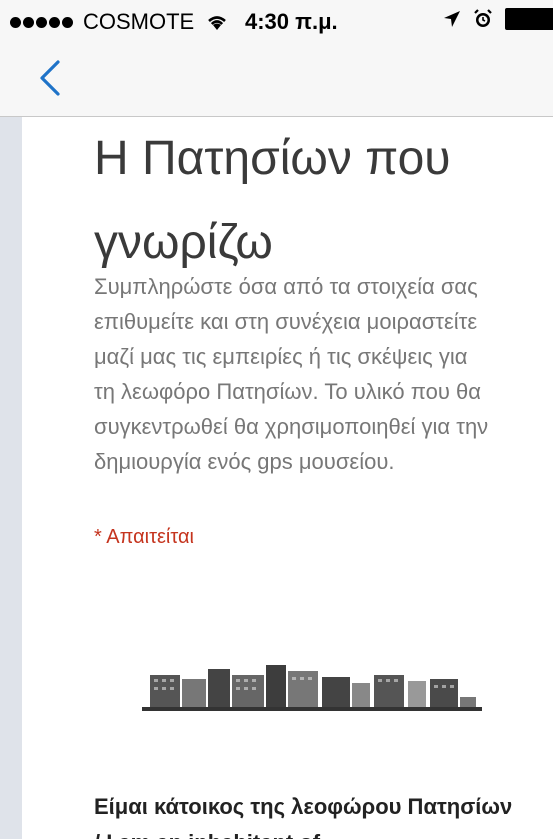 This screenshot has width=553, height=839. What do you see at coordinates (49, 78) in the screenshot?
I see `chevron-left-icon` at bounding box center [49, 78].